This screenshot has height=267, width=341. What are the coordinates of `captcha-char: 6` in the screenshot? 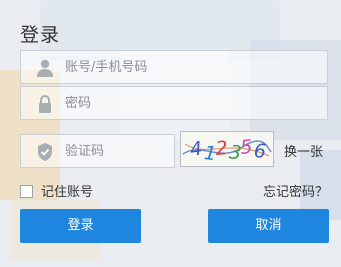 It's located at (260, 151).